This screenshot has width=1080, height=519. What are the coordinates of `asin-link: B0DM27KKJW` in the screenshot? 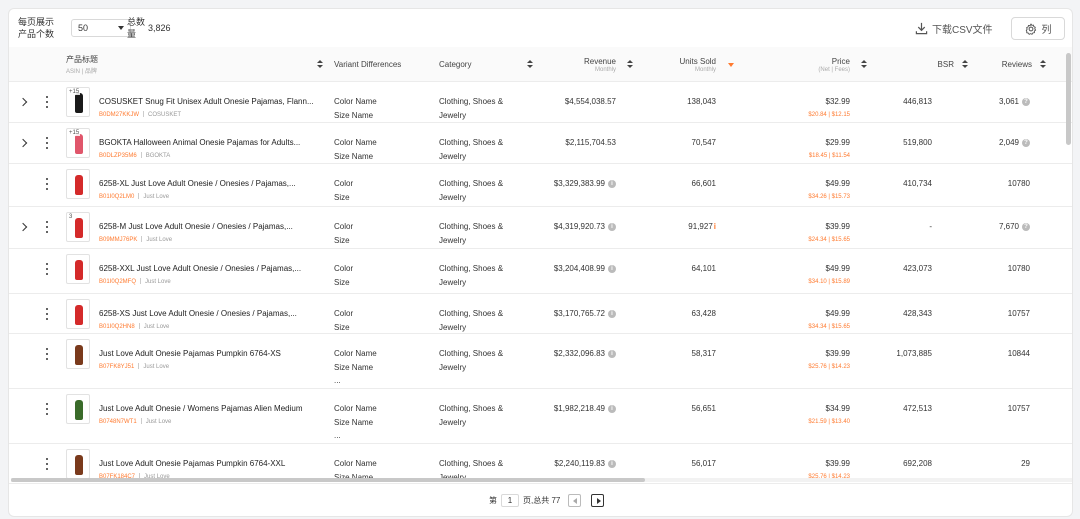 It's located at (119, 115).